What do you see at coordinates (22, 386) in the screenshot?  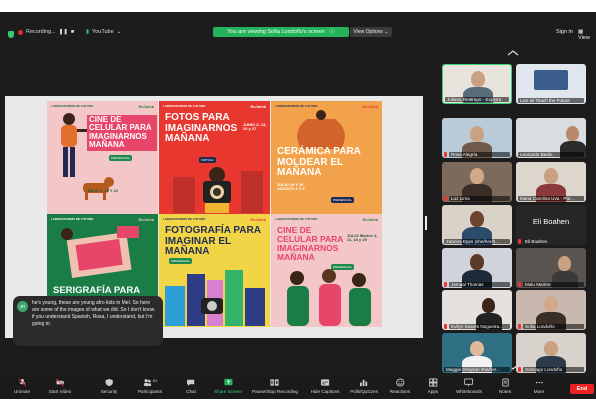 I see `unmute-button: Unmute` at bounding box center [22, 386].